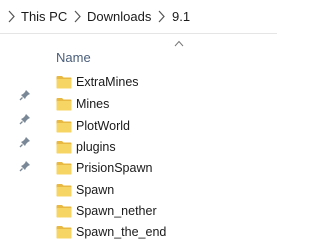  Describe the element at coordinates (121, 232) in the screenshot. I see `file-name: Spawn_the_end` at that location.